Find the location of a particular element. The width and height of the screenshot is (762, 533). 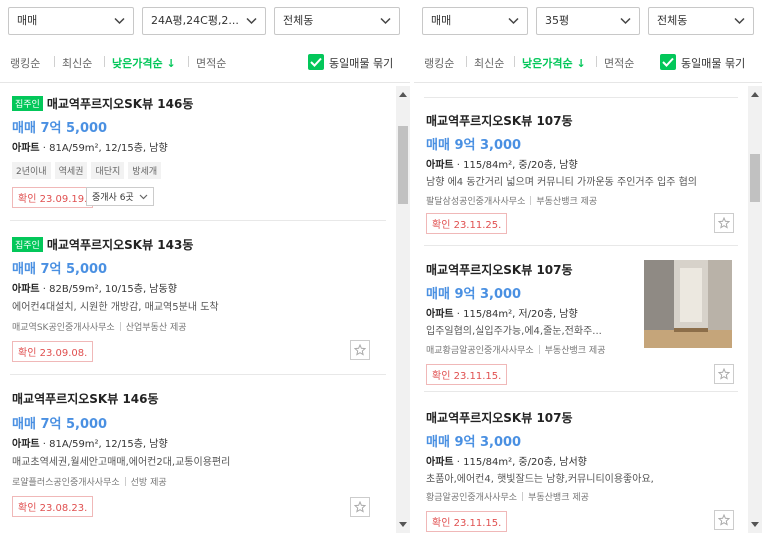

property-spec: · 115/84m², 저/20층, 남향 is located at coordinates (515, 314).